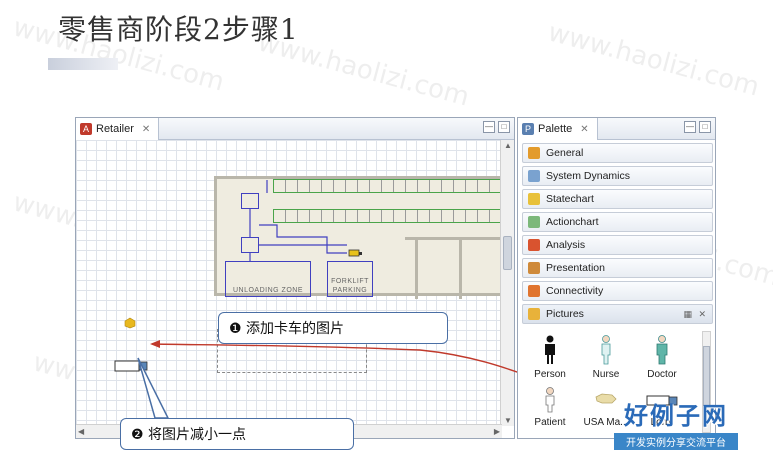 The height and width of the screenshot is (461, 773). What do you see at coordinates (81, 431) in the screenshot?
I see `scroll-left-icon: ◀` at bounding box center [81, 431].